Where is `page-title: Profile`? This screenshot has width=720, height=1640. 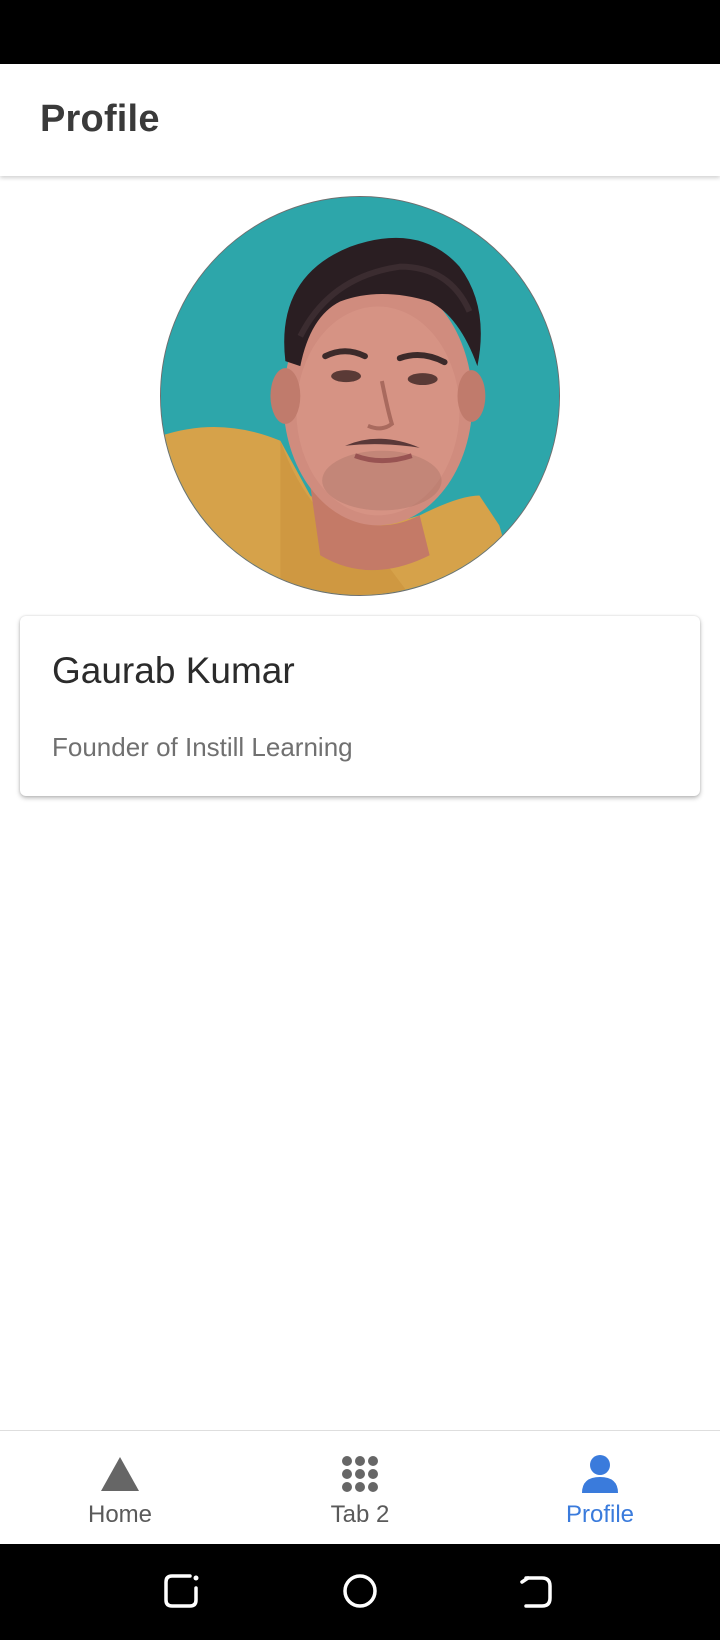 page-title: Profile is located at coordinates (100, 119).